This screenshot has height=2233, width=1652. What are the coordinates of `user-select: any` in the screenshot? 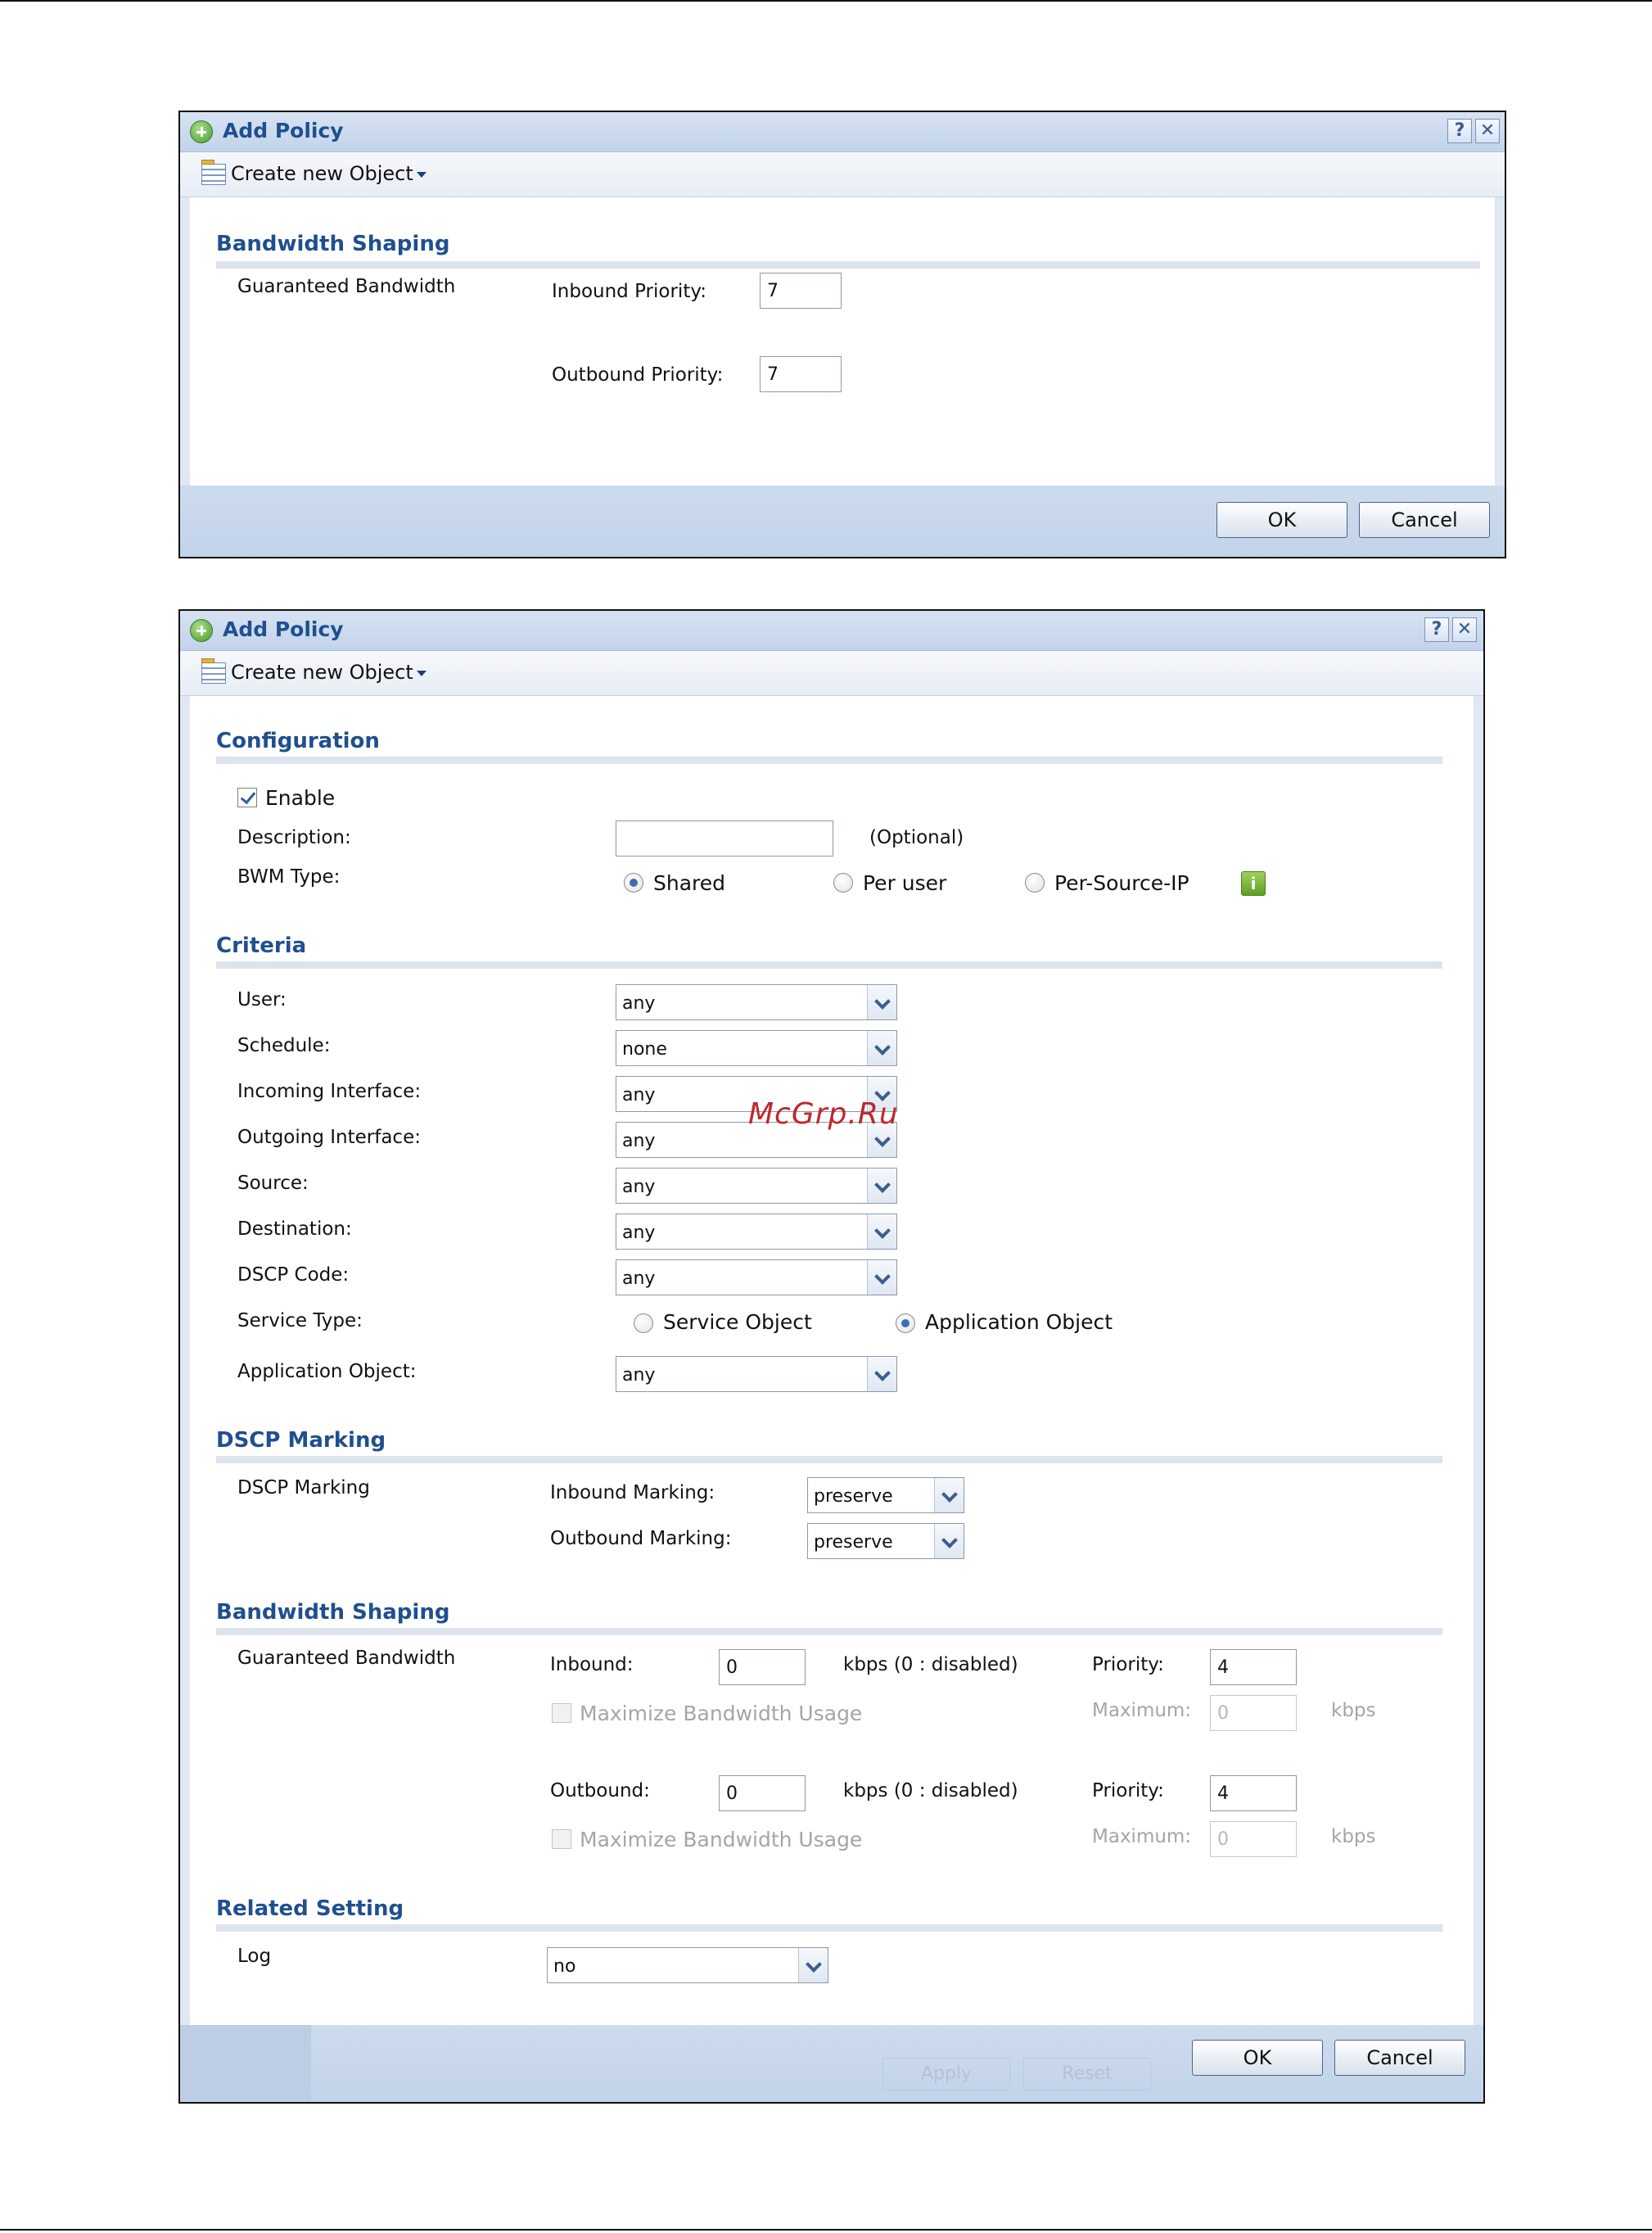 It's located at (756, 1002).